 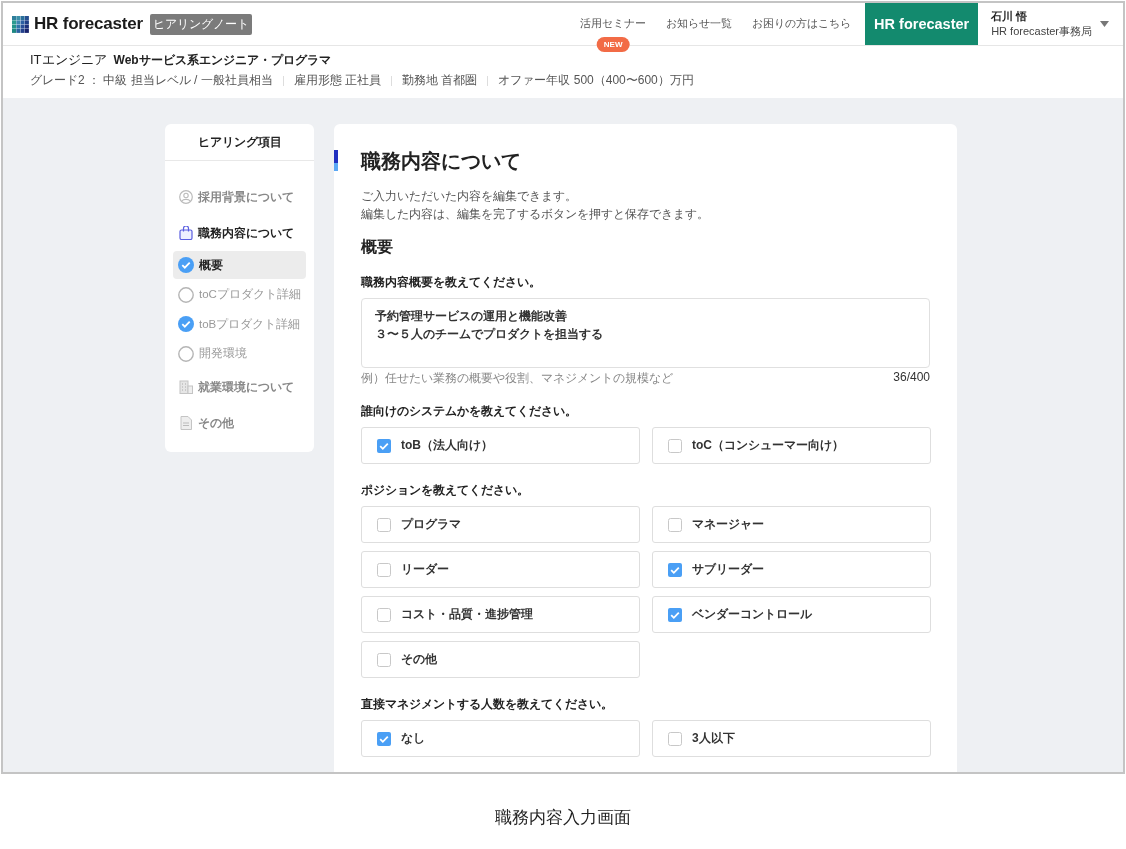 What do you see at coordinates (791, 738) in the screenshot?
I see `option-card: 3人以下` at bounding box center [791, 738].